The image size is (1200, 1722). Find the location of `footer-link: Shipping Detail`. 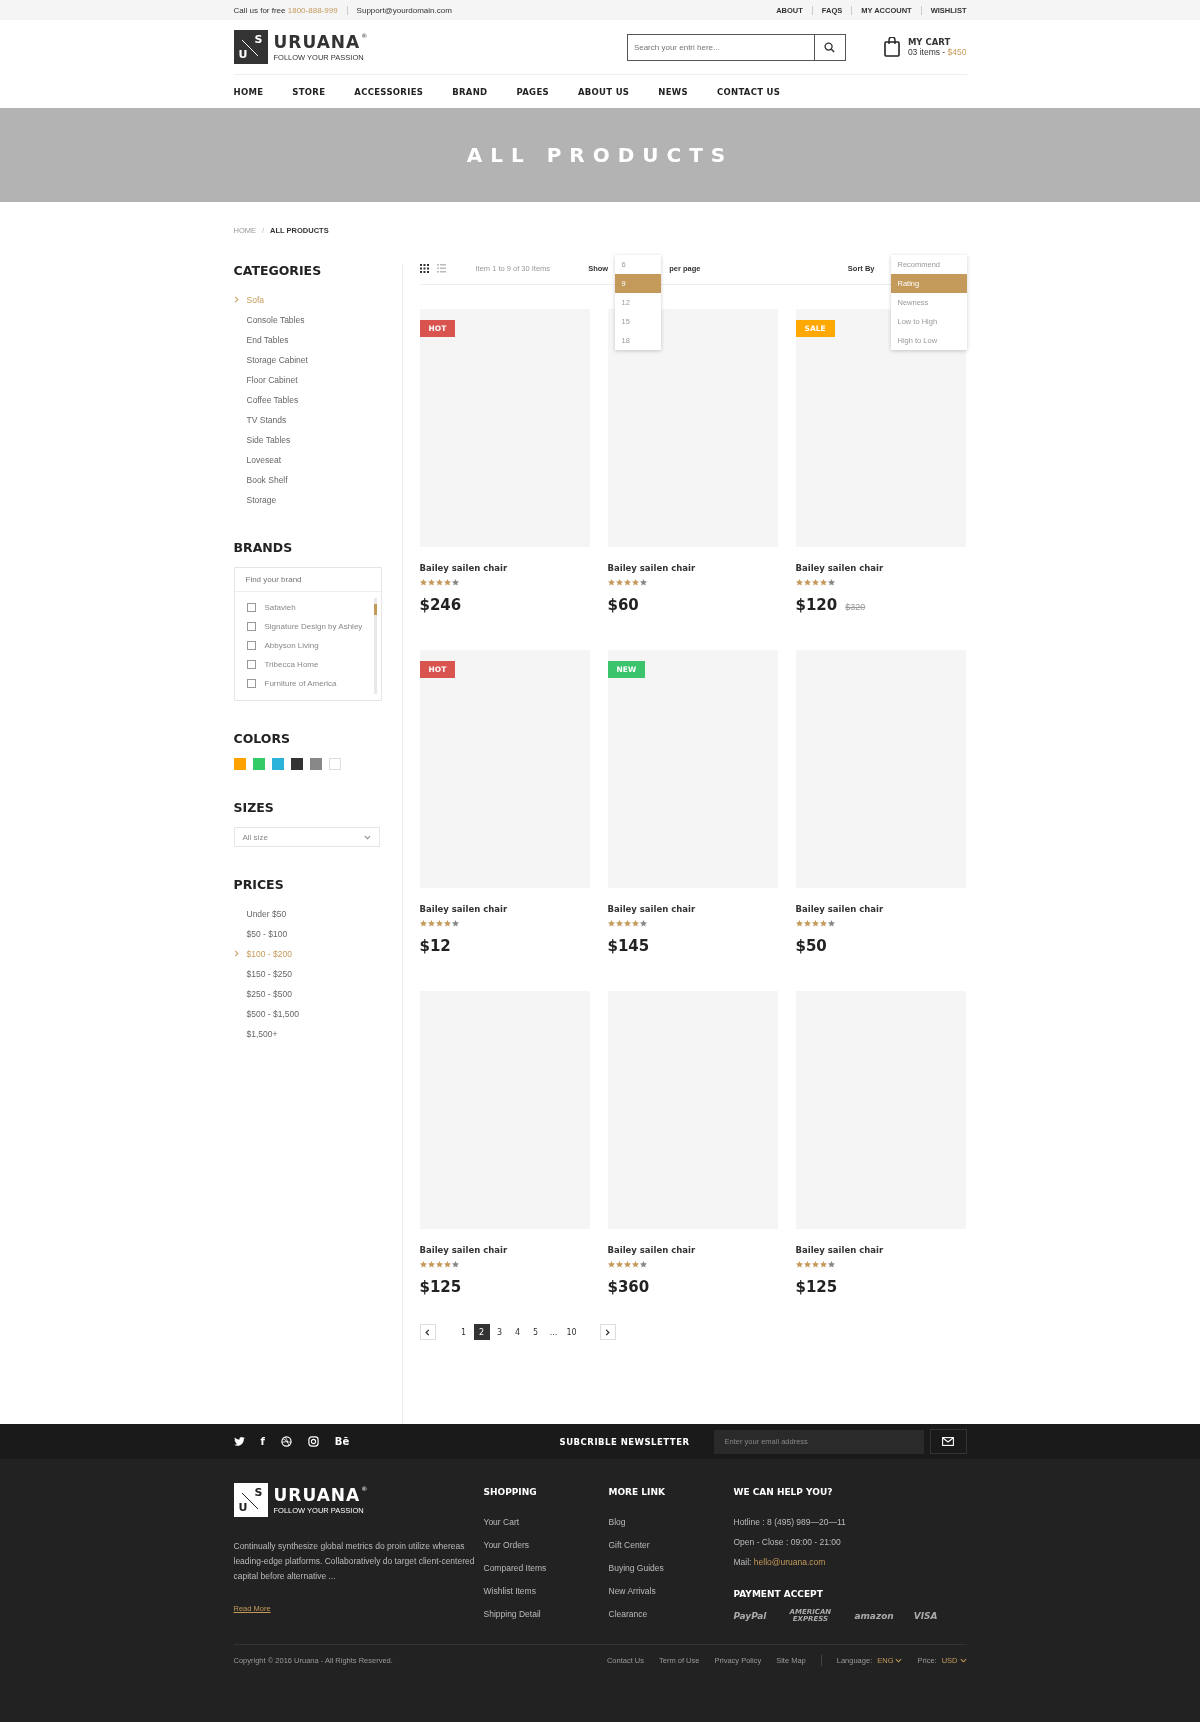

footer-link: Shipping Detail is located at coordinates (546, 1614).